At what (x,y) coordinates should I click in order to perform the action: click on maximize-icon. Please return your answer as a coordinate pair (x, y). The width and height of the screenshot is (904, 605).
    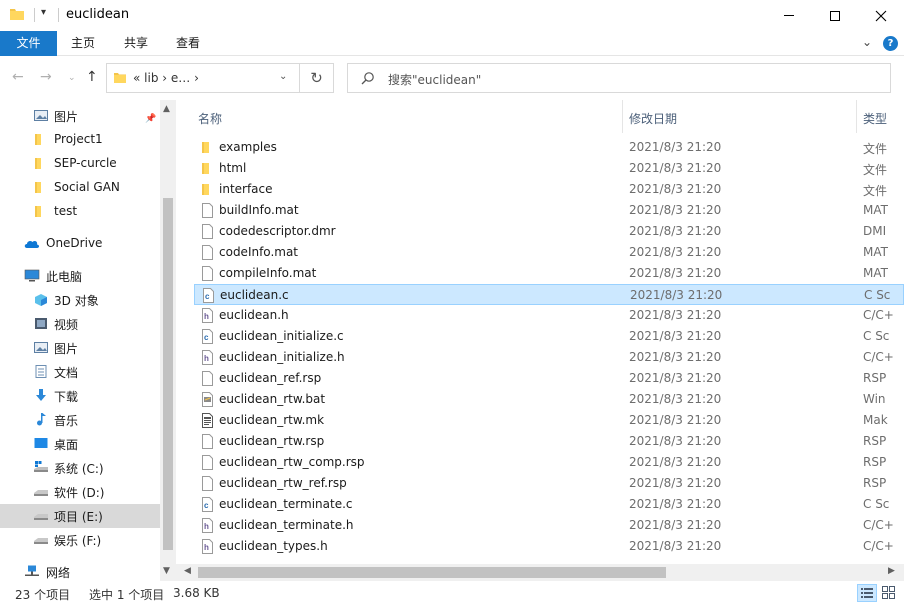
    Looking at the image, I should click on (835, 15).